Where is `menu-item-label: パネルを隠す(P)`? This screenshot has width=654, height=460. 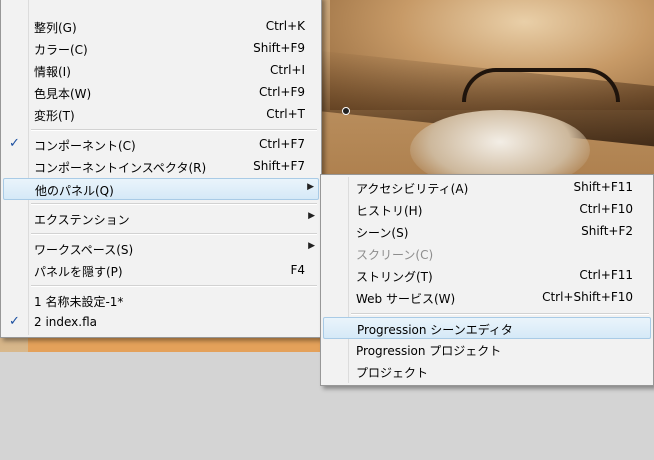 menu-item-label: パネルを隠す(P) is located at coordinates (78, 272).